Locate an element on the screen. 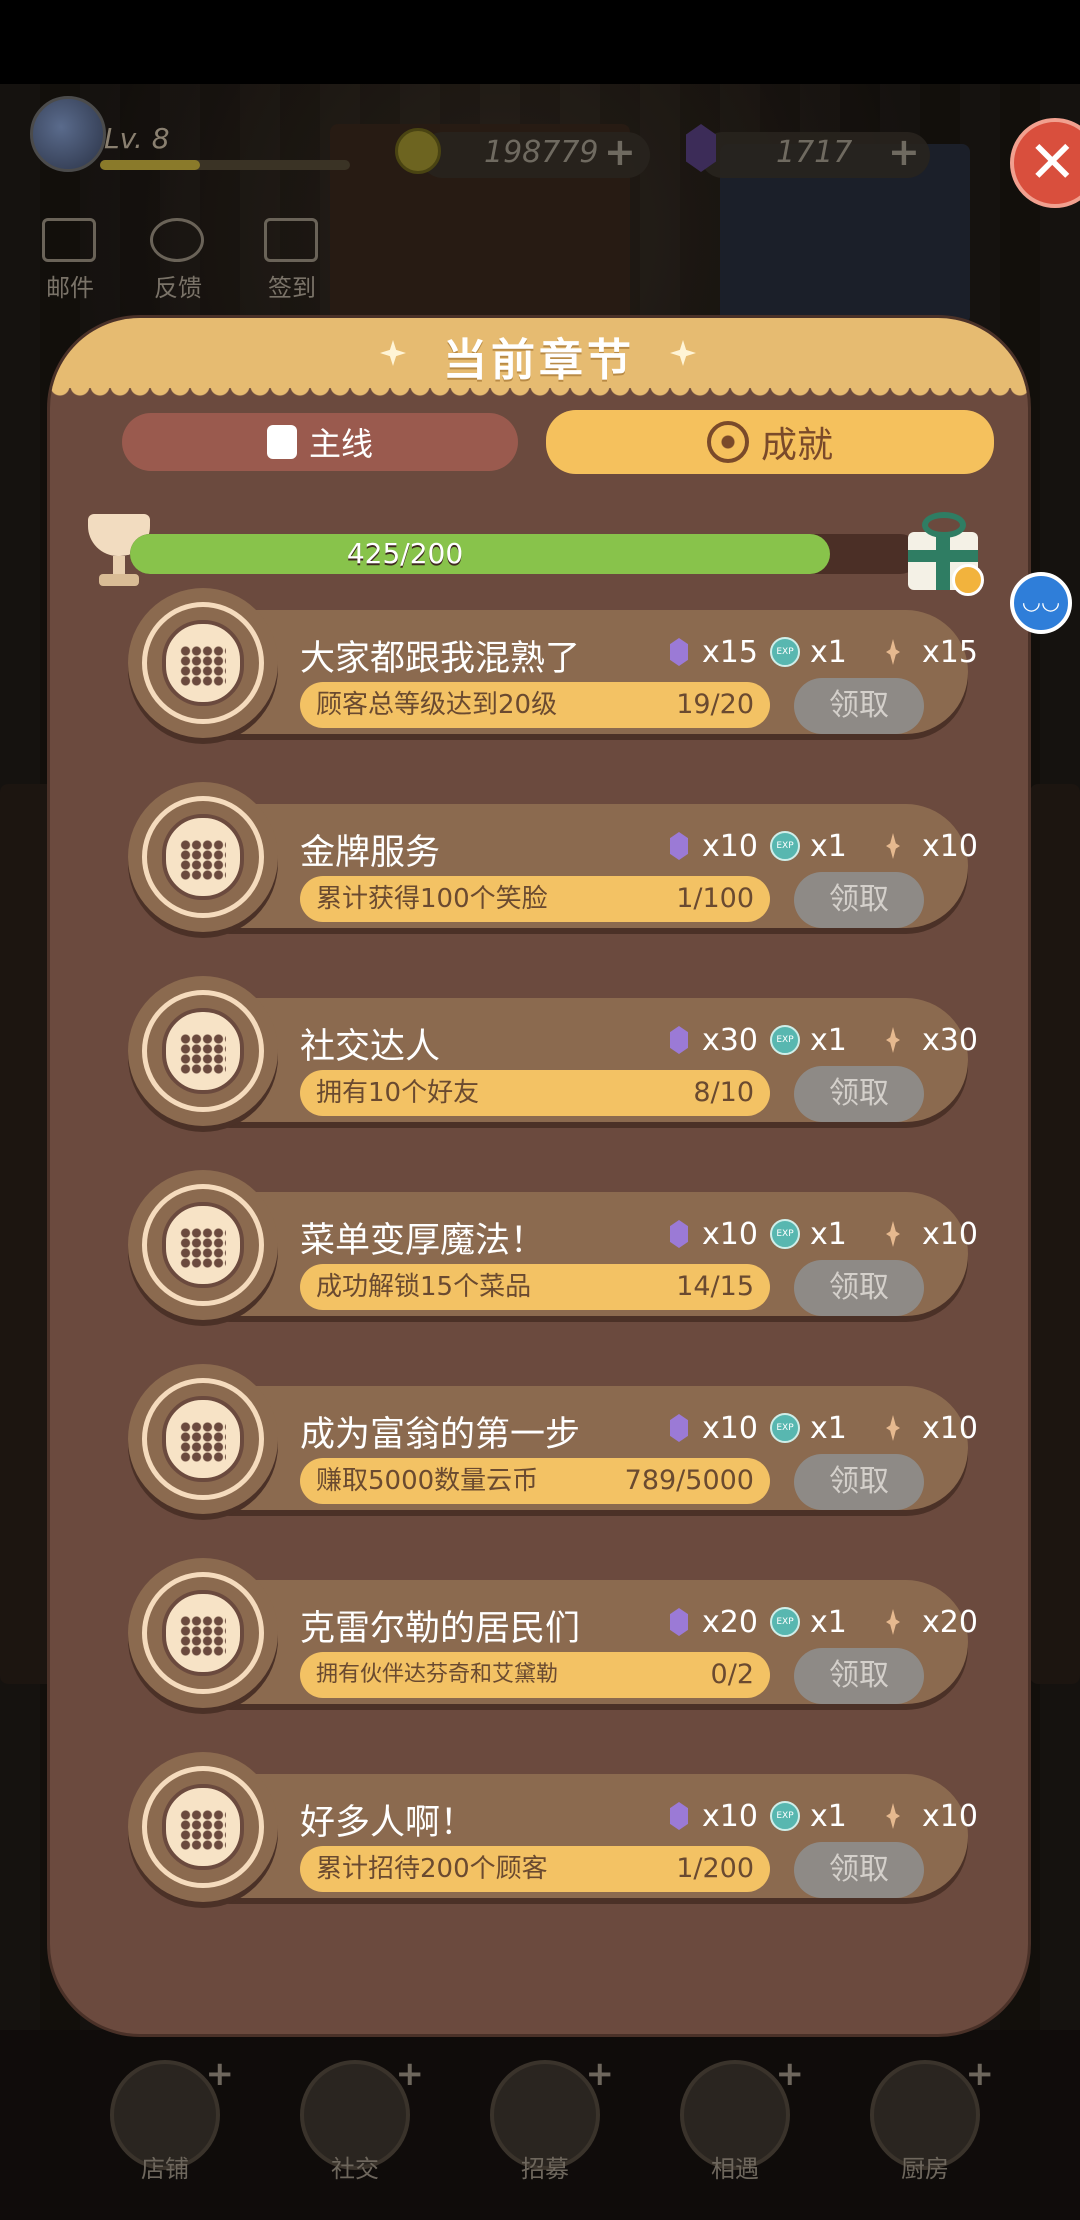 This screenshot has height=2220, width=1080. task-count: 1/100 is located at coordinates (715, 898).